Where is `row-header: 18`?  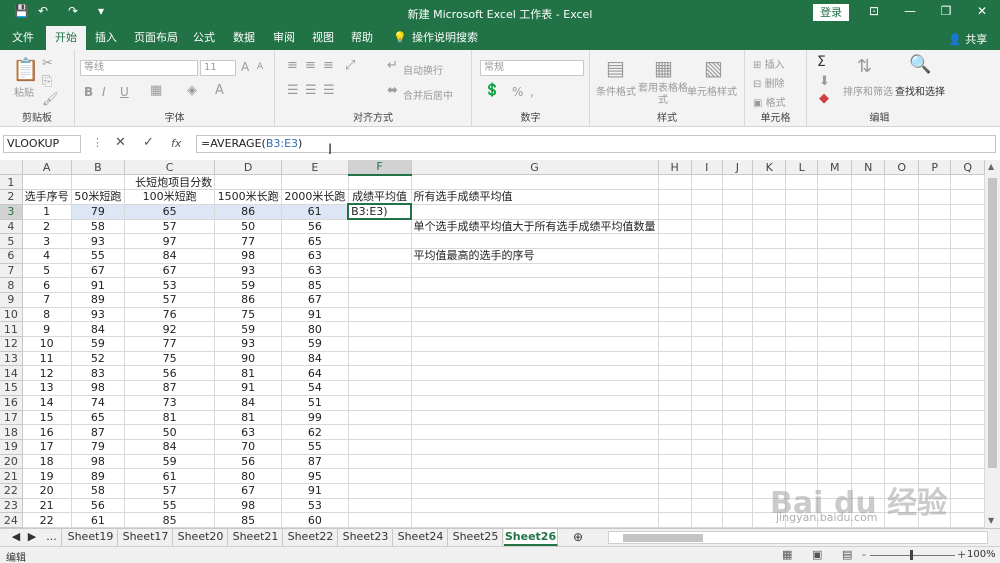 row-header: 18 is located at coordinates (11, 432).